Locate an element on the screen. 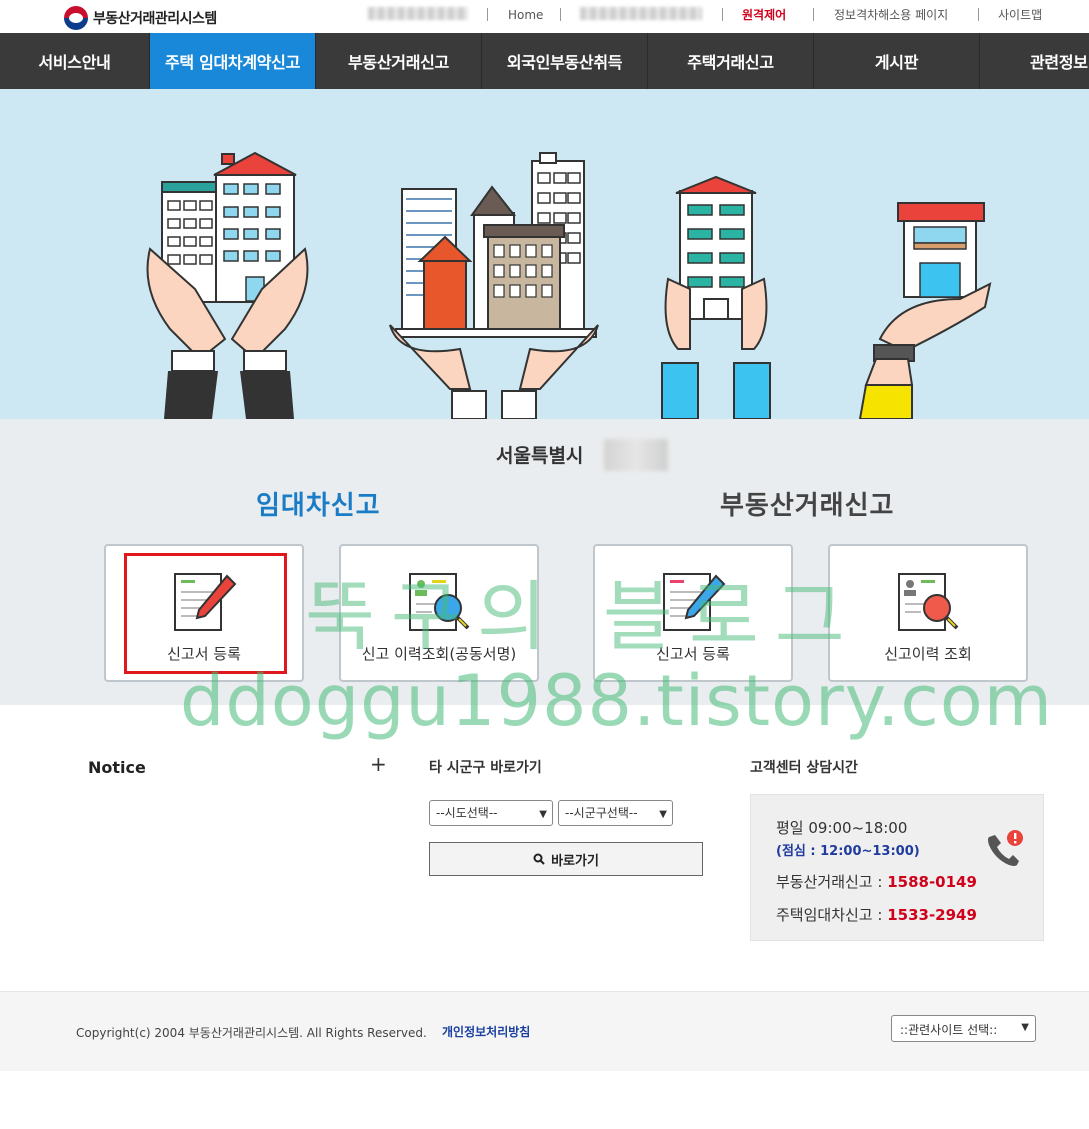 Image resolution: width=1089 pixels, height=1129 pixels. shortcut-go-button: 바로가기 is located at coordinates (566, 859).